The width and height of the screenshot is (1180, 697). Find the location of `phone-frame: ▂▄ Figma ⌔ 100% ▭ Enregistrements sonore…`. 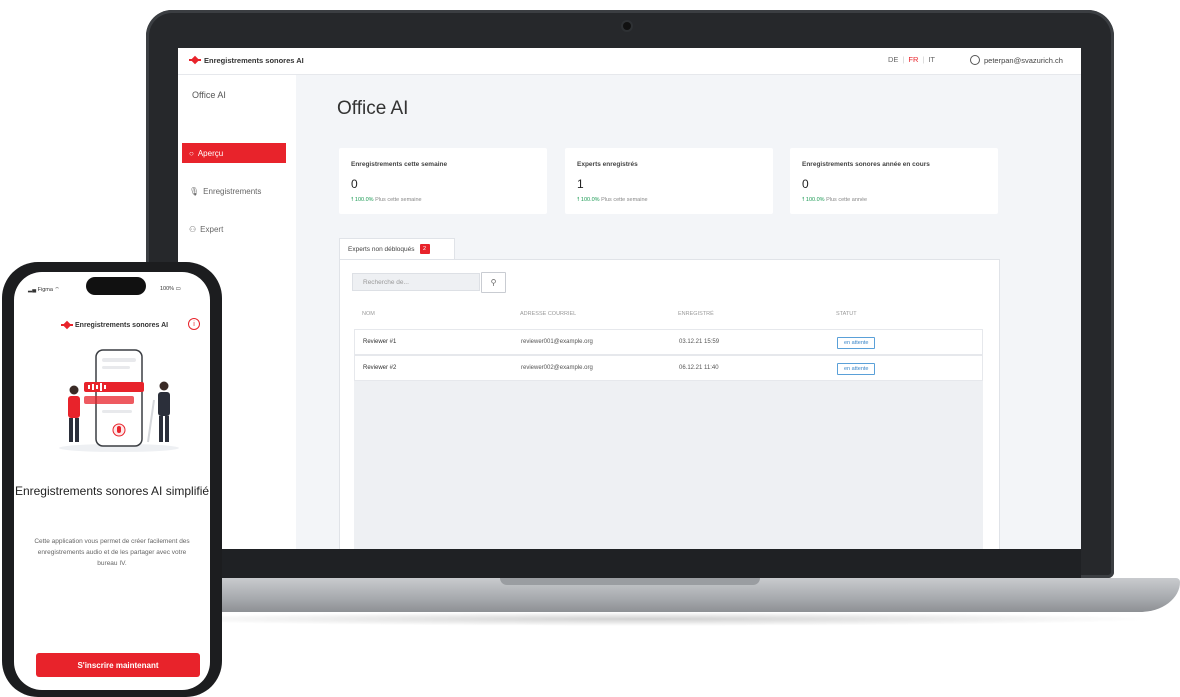

phone-frame: ▂▄ Figma ⌔ 100% ▭ Enregistrements sonore… is located at coordinates (112, 479).